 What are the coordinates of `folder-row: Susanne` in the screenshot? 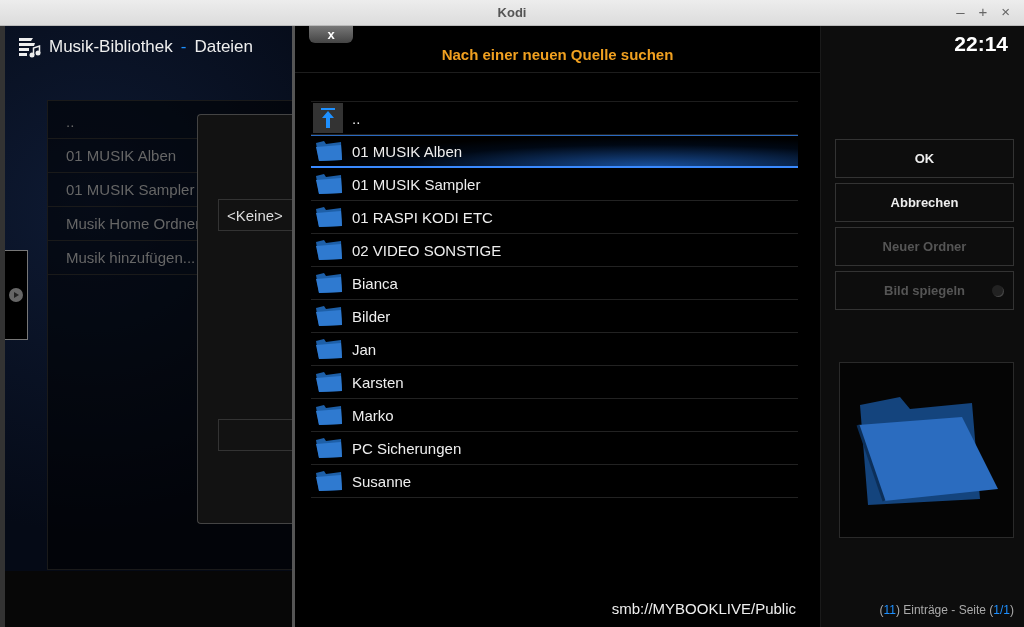 It's located at (554, 481).